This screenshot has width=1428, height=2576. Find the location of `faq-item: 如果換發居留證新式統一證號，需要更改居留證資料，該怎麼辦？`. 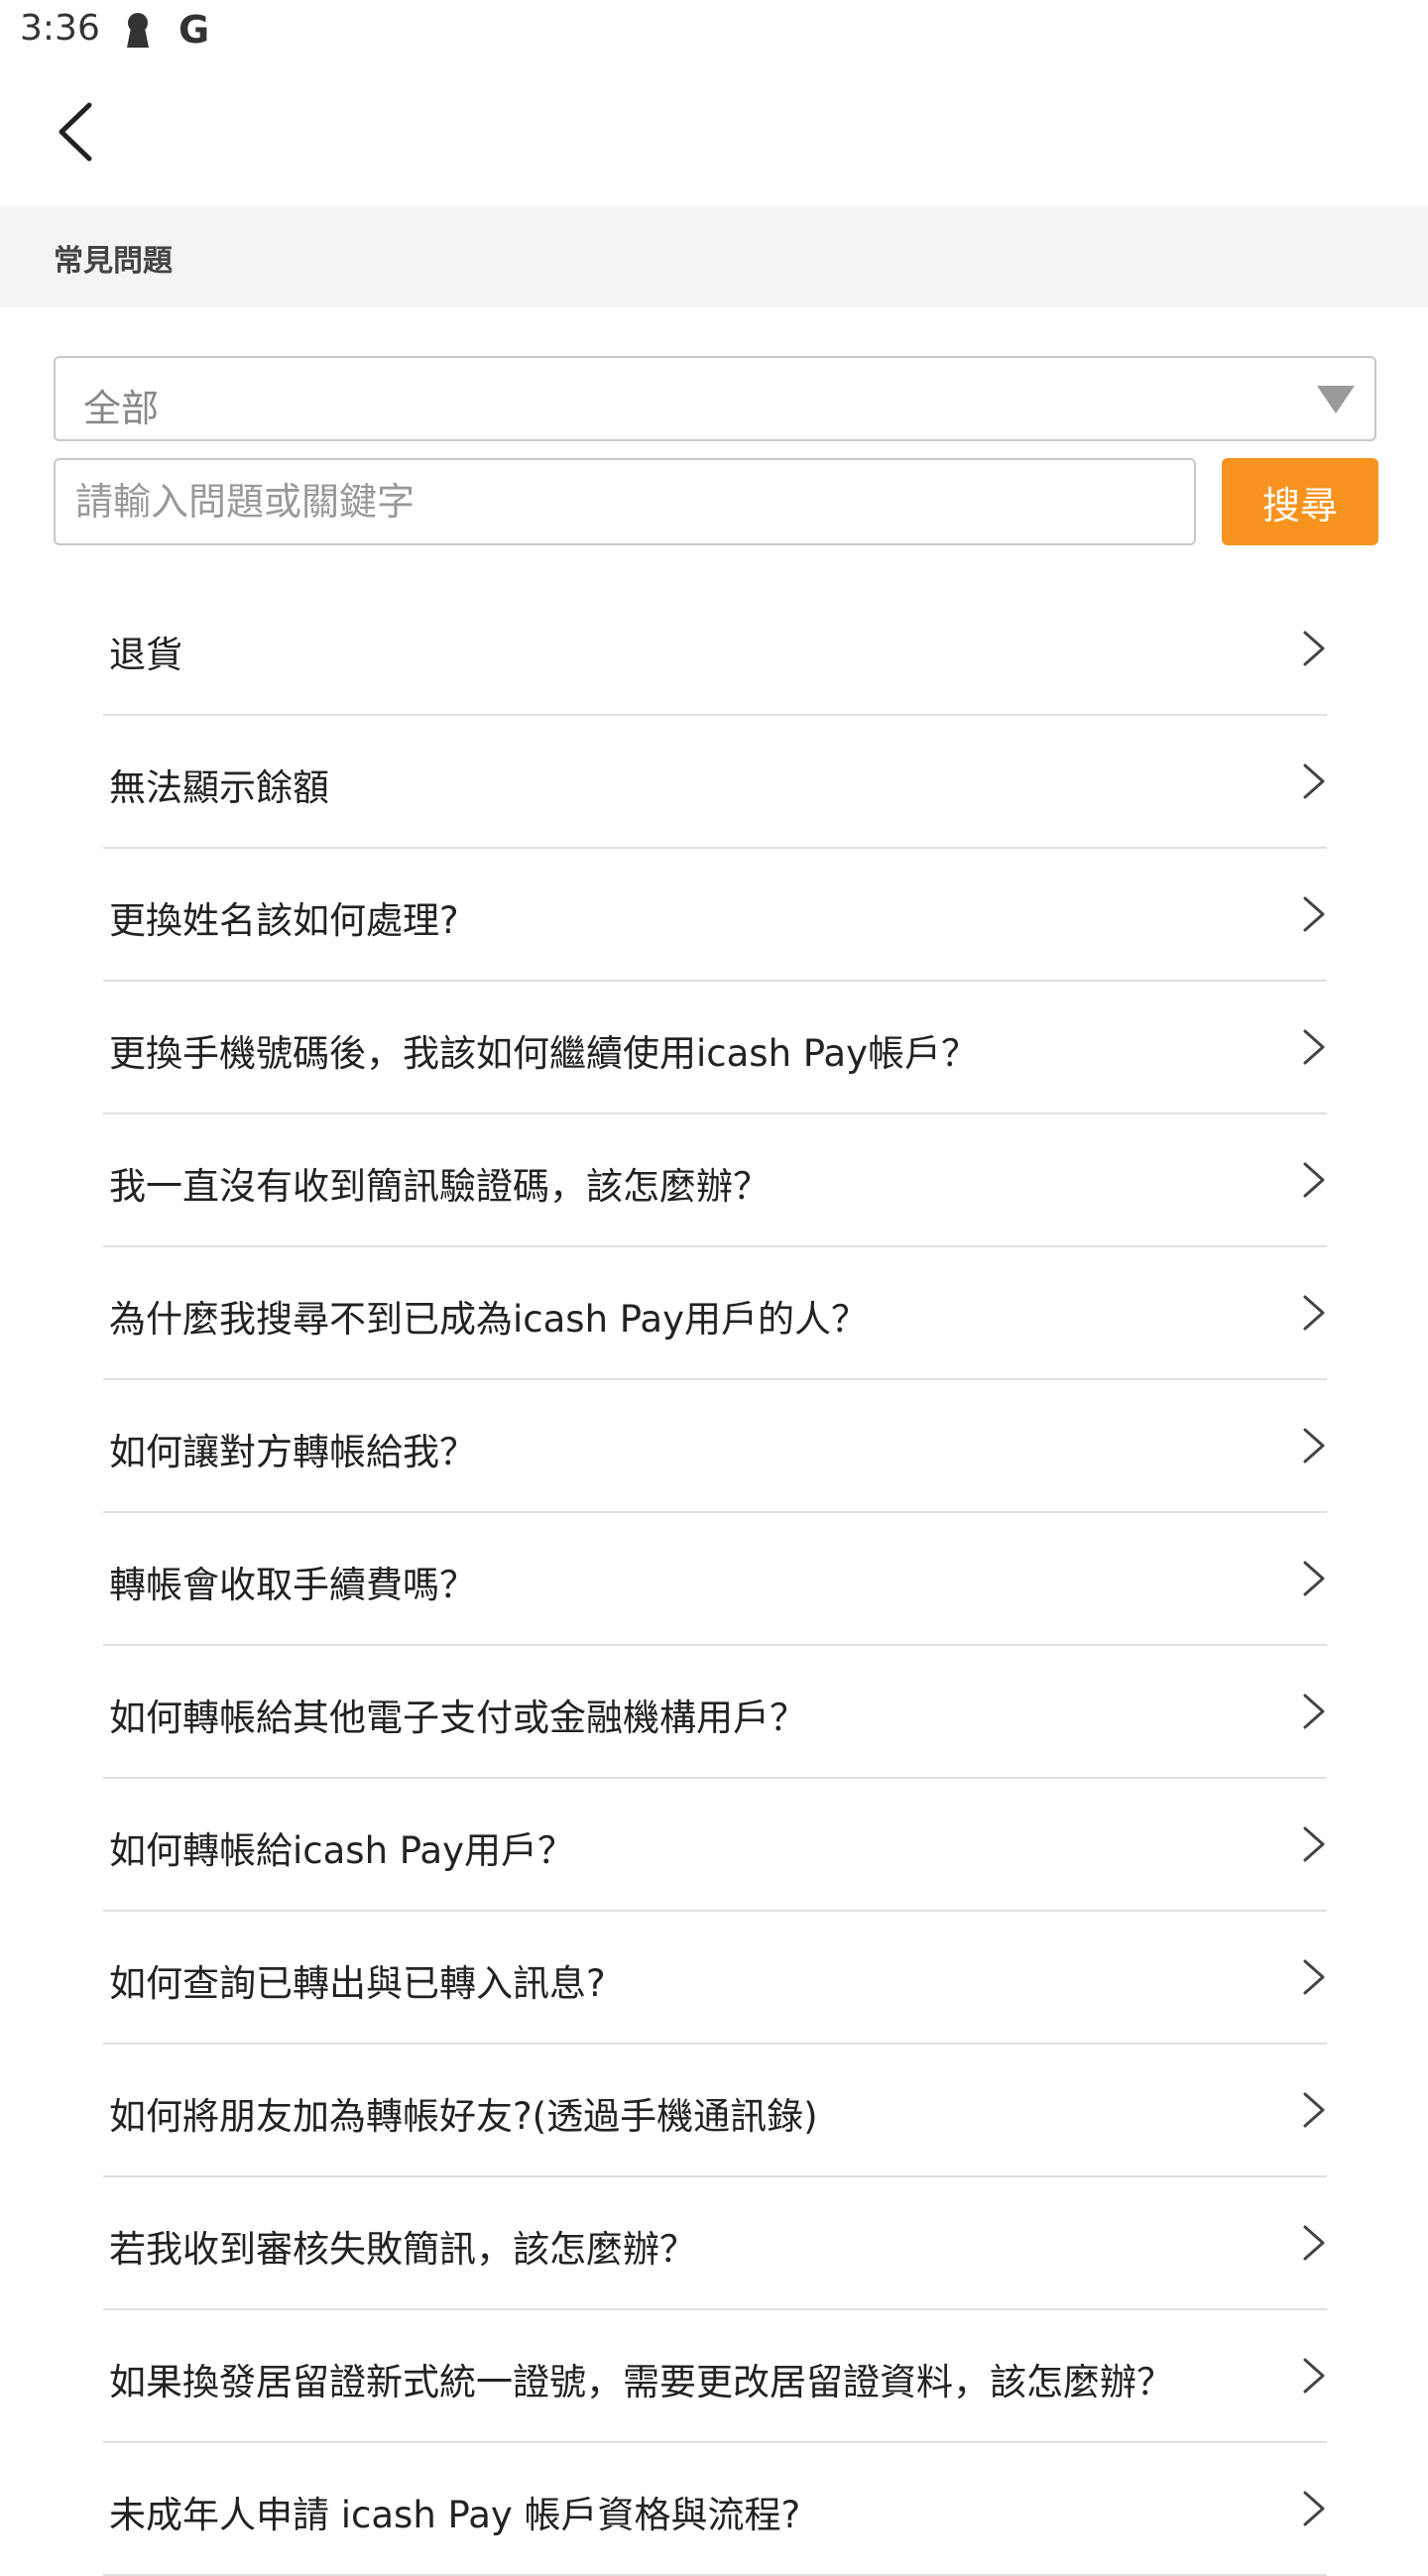

faq-item: 如果換發居留證新式統一證號，需要更改居留證資料，該怎麼辦？ is located at coordinates (715, 2376).